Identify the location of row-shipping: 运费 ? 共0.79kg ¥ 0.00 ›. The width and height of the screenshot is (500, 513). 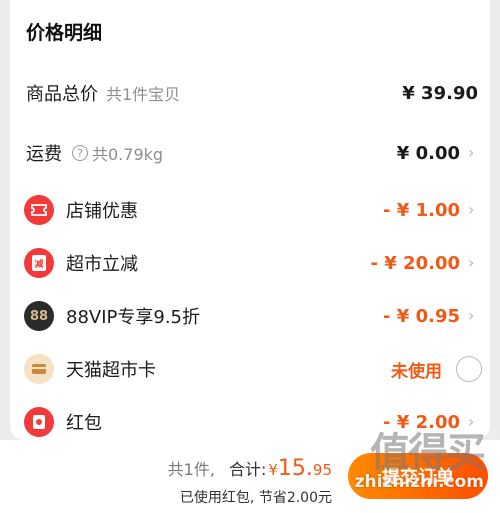
(250, 153).